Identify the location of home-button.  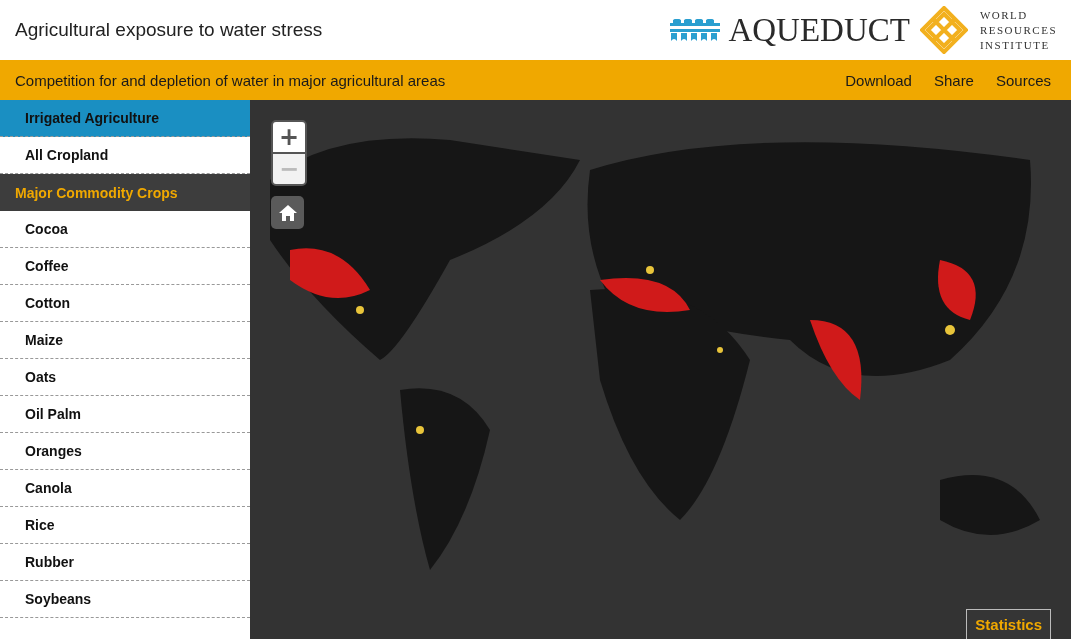
(287, 212).